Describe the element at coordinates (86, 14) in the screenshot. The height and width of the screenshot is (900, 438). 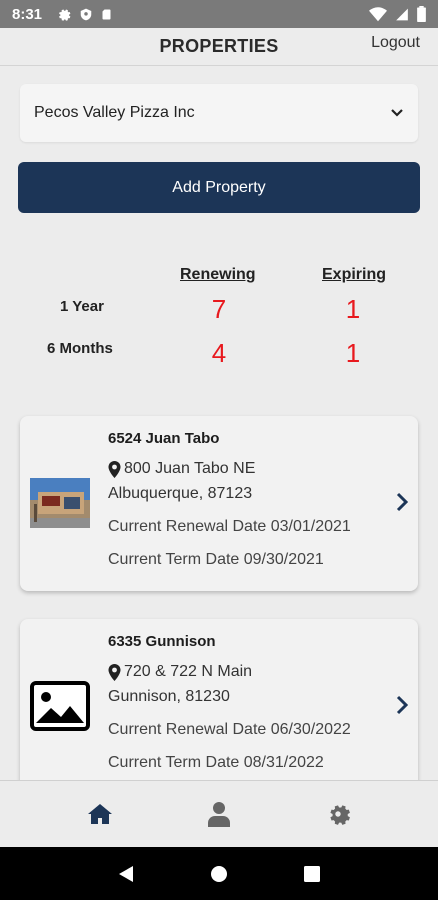
I see `shield-icon` at that location.